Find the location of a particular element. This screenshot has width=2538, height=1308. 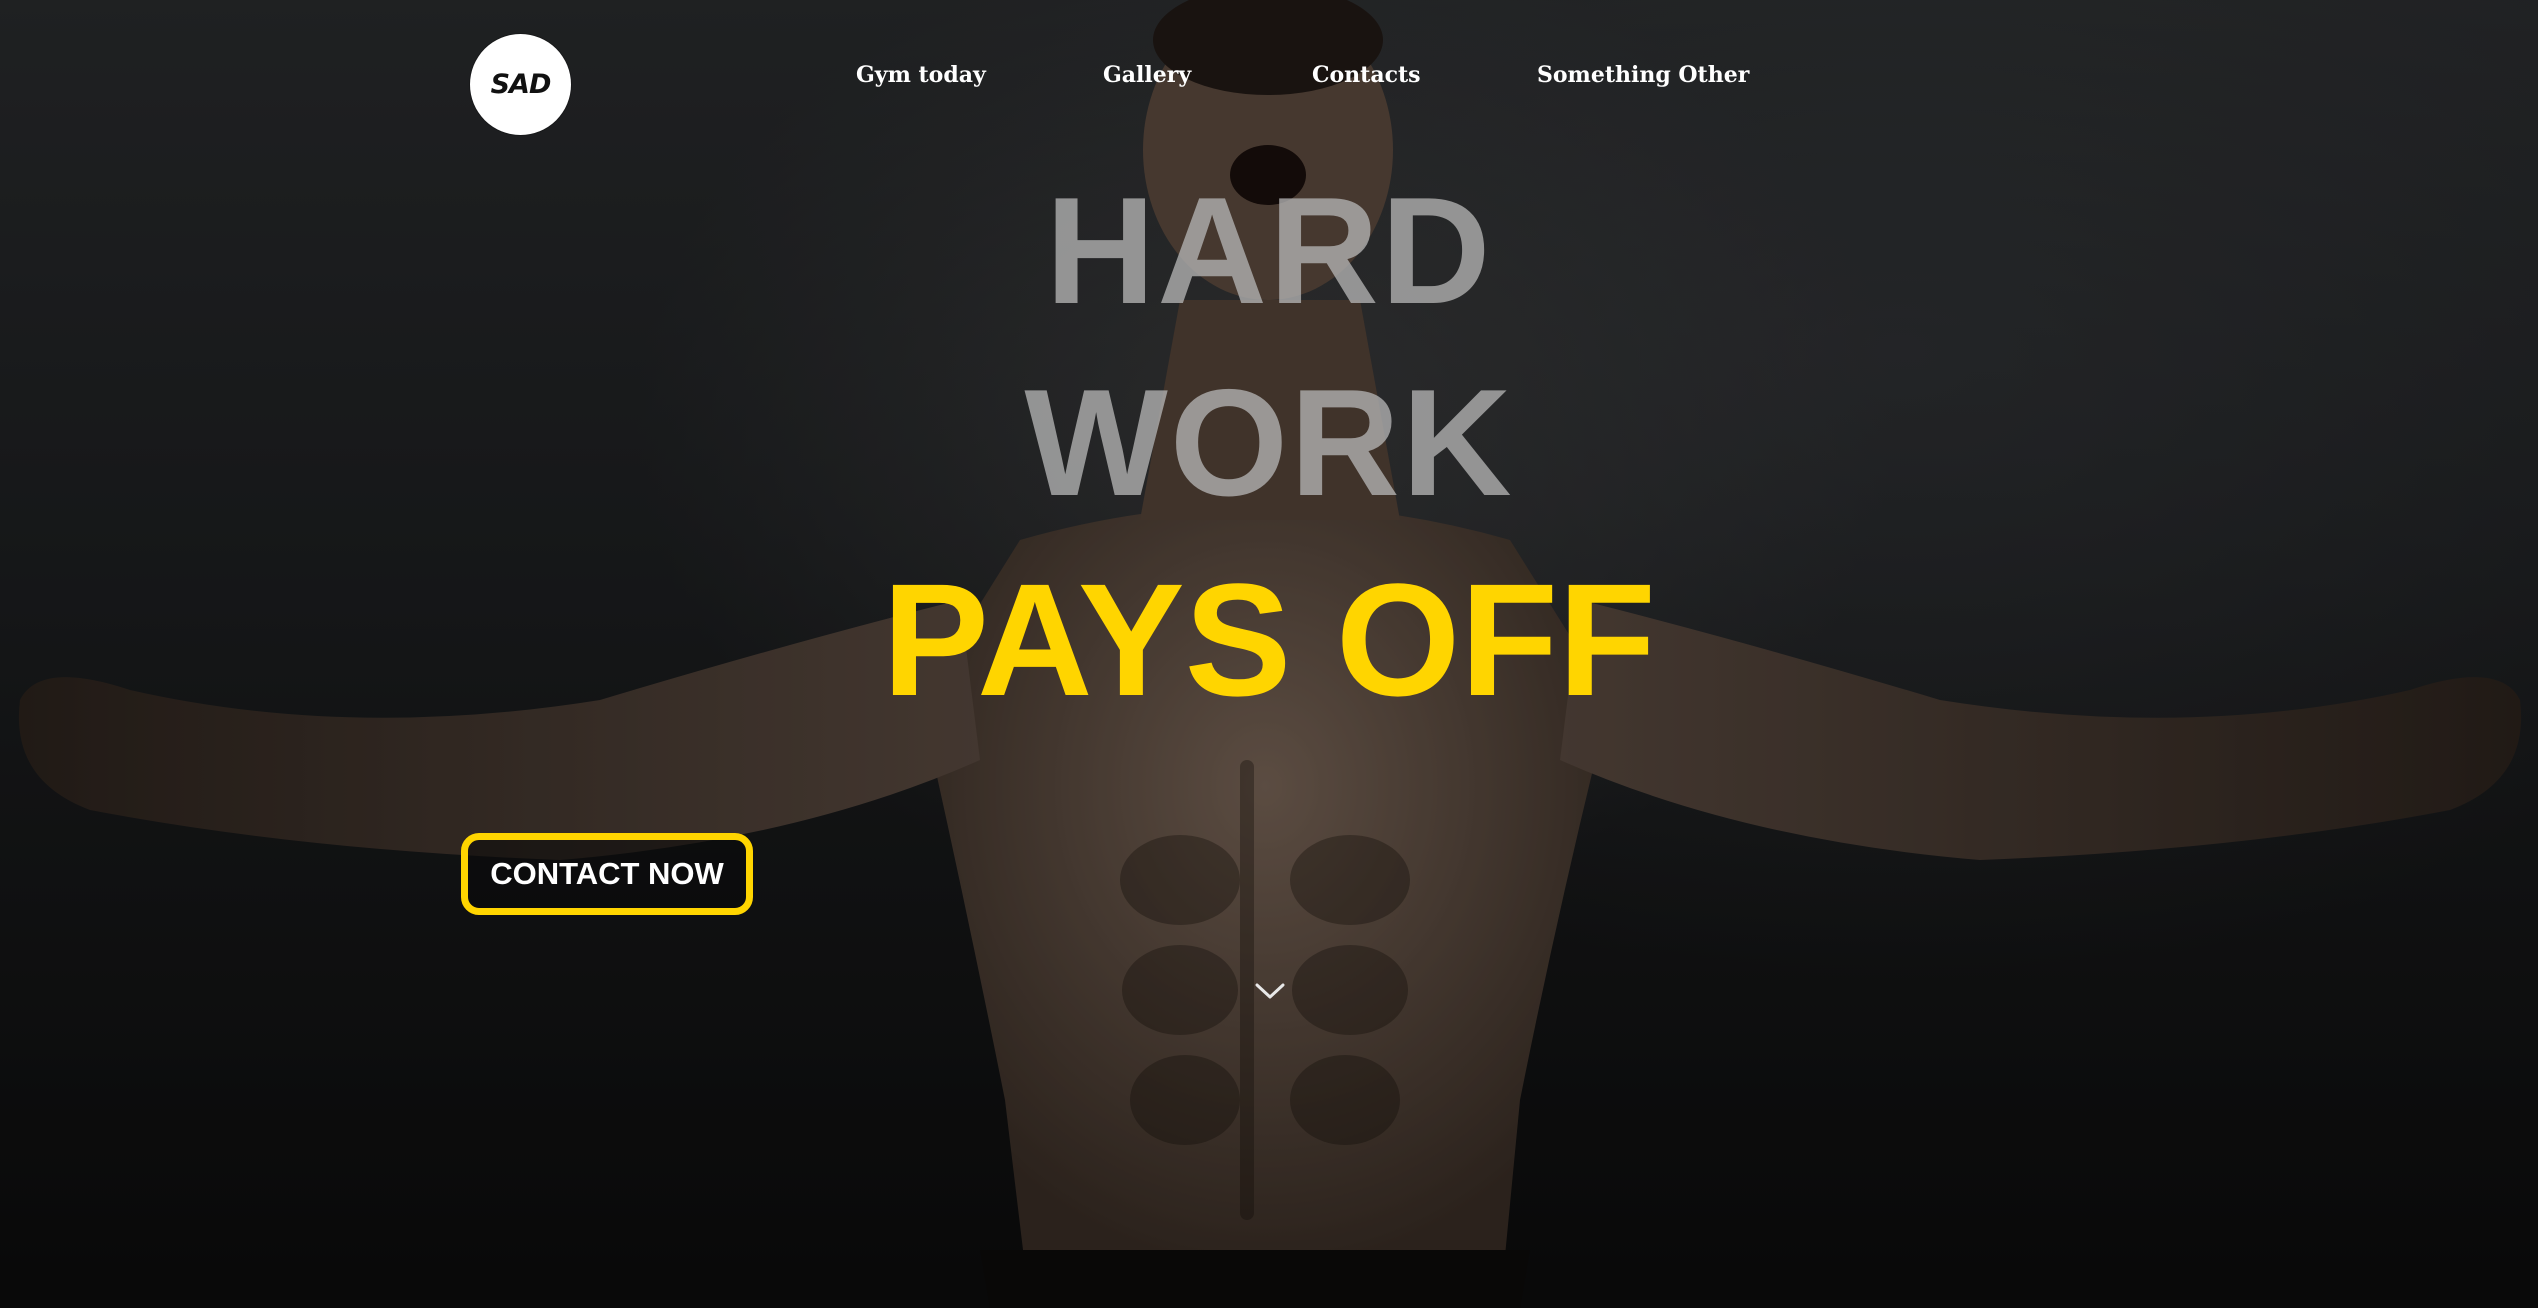

nav-item-gallery: Gallery is located at coordinates (1147, 75).